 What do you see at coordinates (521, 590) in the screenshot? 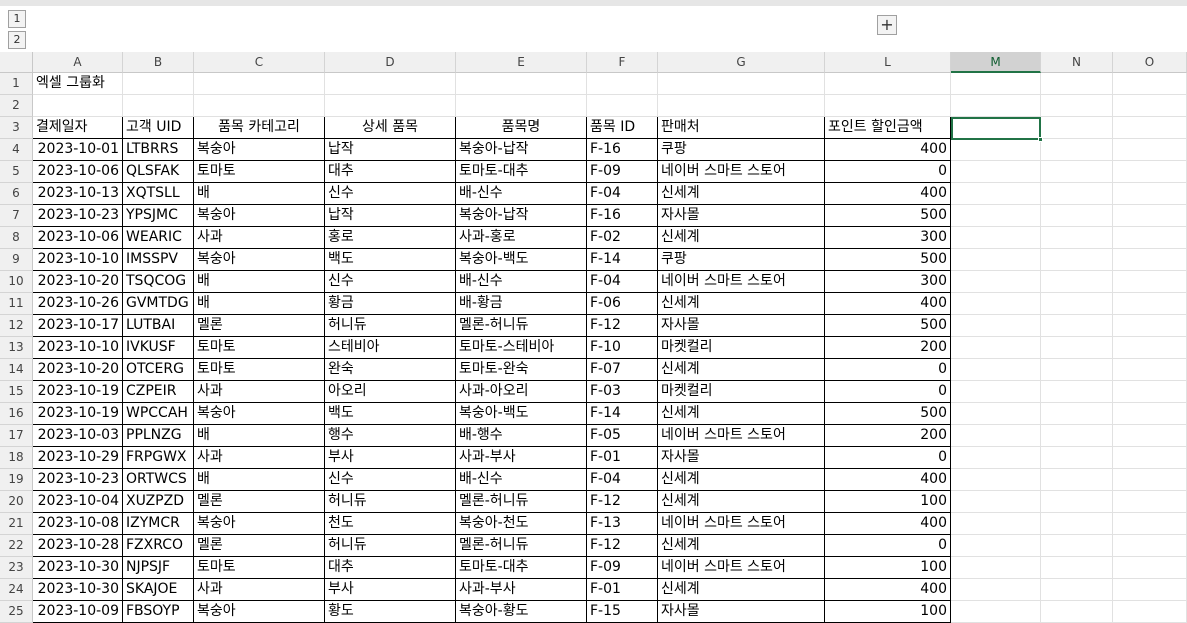
I see `cell-e24: 사과-부사` at bounding box center [521, 590].